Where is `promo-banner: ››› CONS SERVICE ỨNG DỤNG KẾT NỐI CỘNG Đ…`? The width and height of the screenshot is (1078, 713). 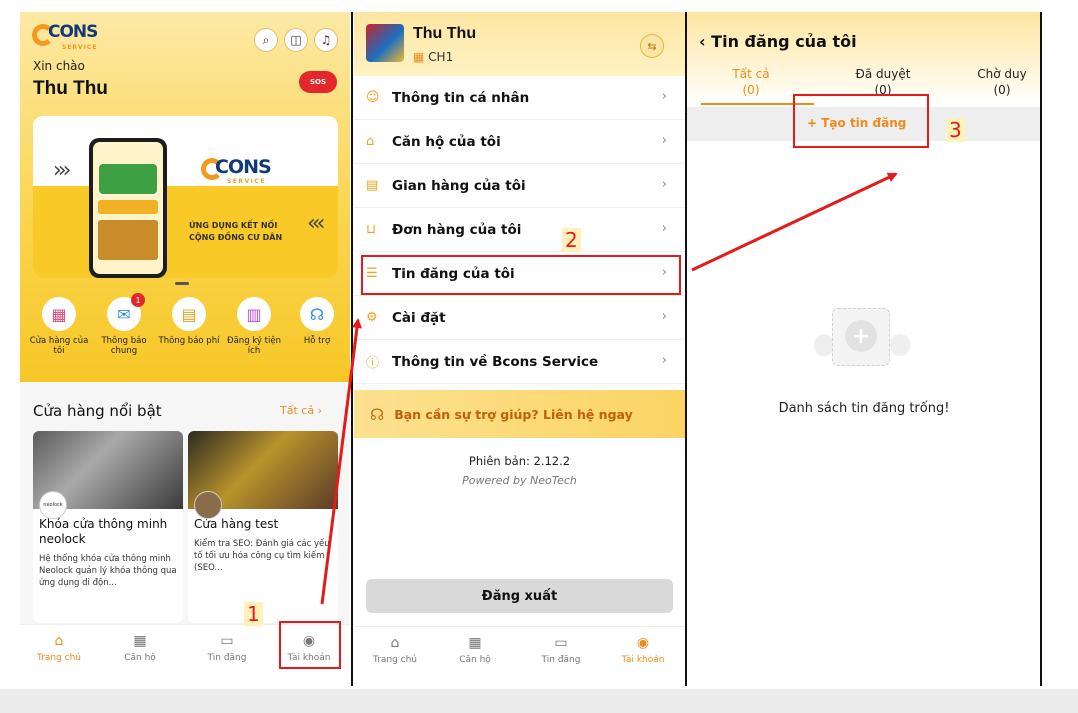
promo-banner: ››› CONS SERVICE ỨNG DỤNG KẾT NỐI CỘNG Đ… is located at coordinates (185, 197).